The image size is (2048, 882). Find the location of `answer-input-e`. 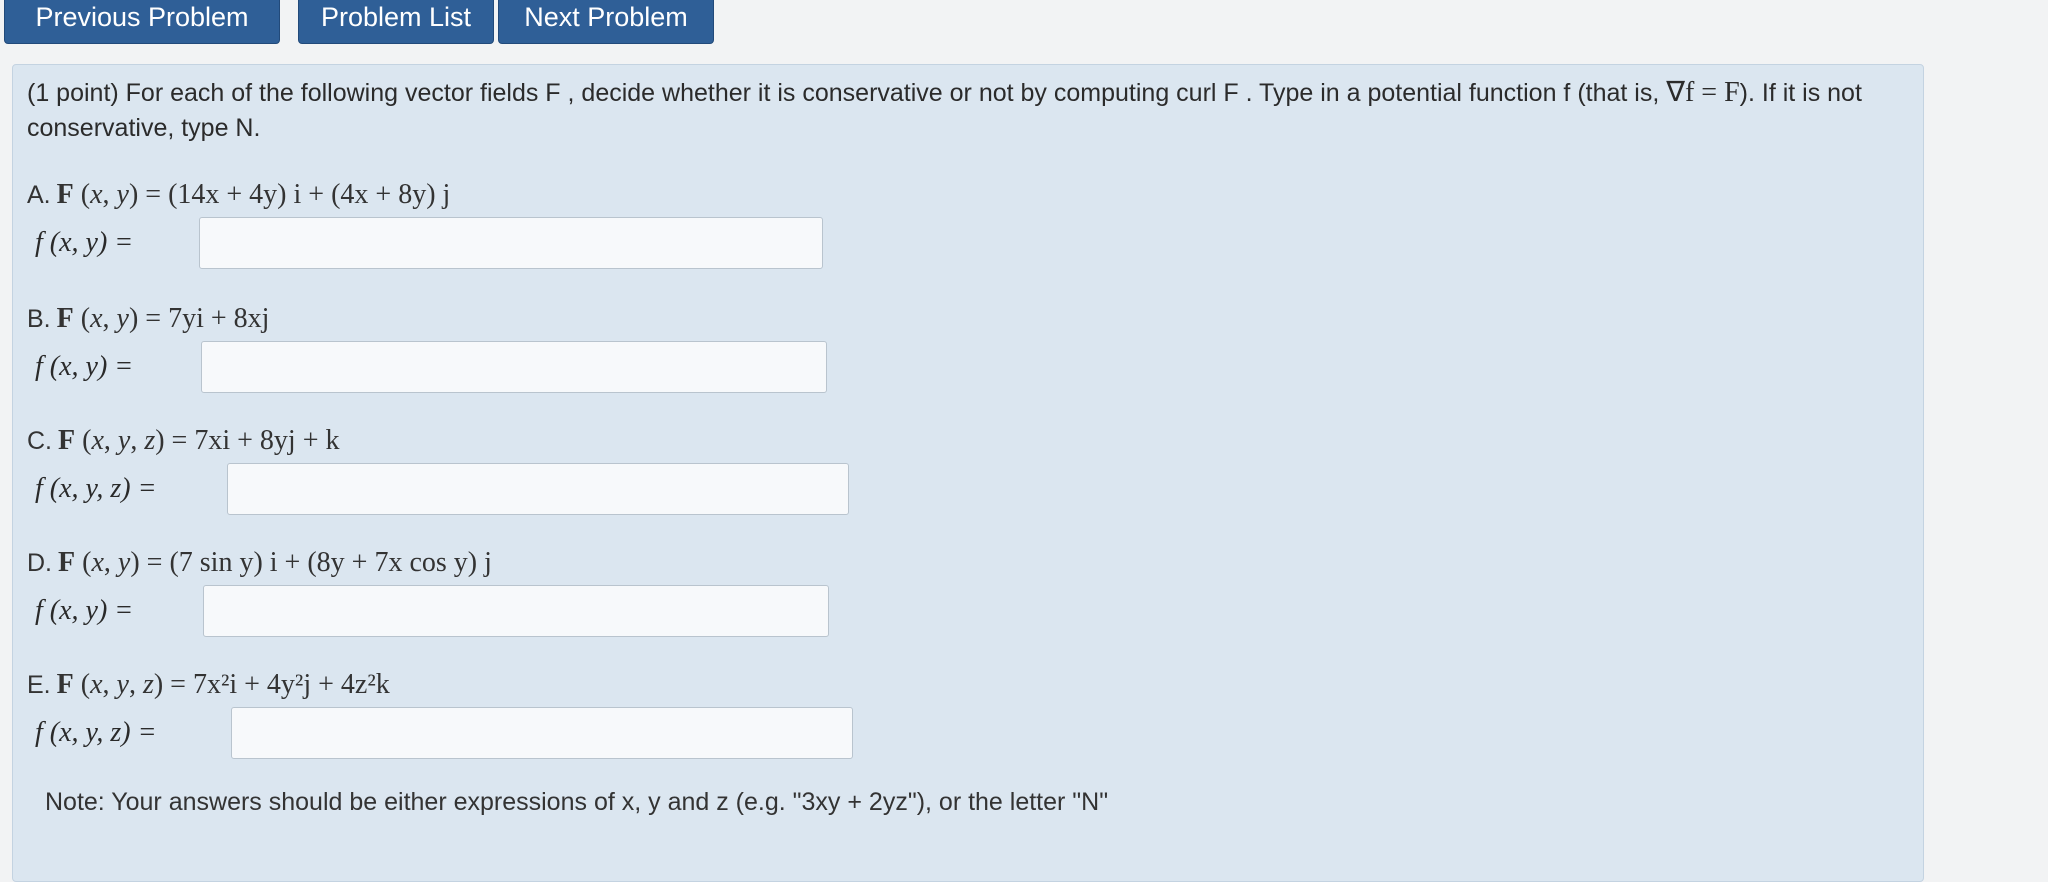

answer-input-e is located at coordinates (542, 733).